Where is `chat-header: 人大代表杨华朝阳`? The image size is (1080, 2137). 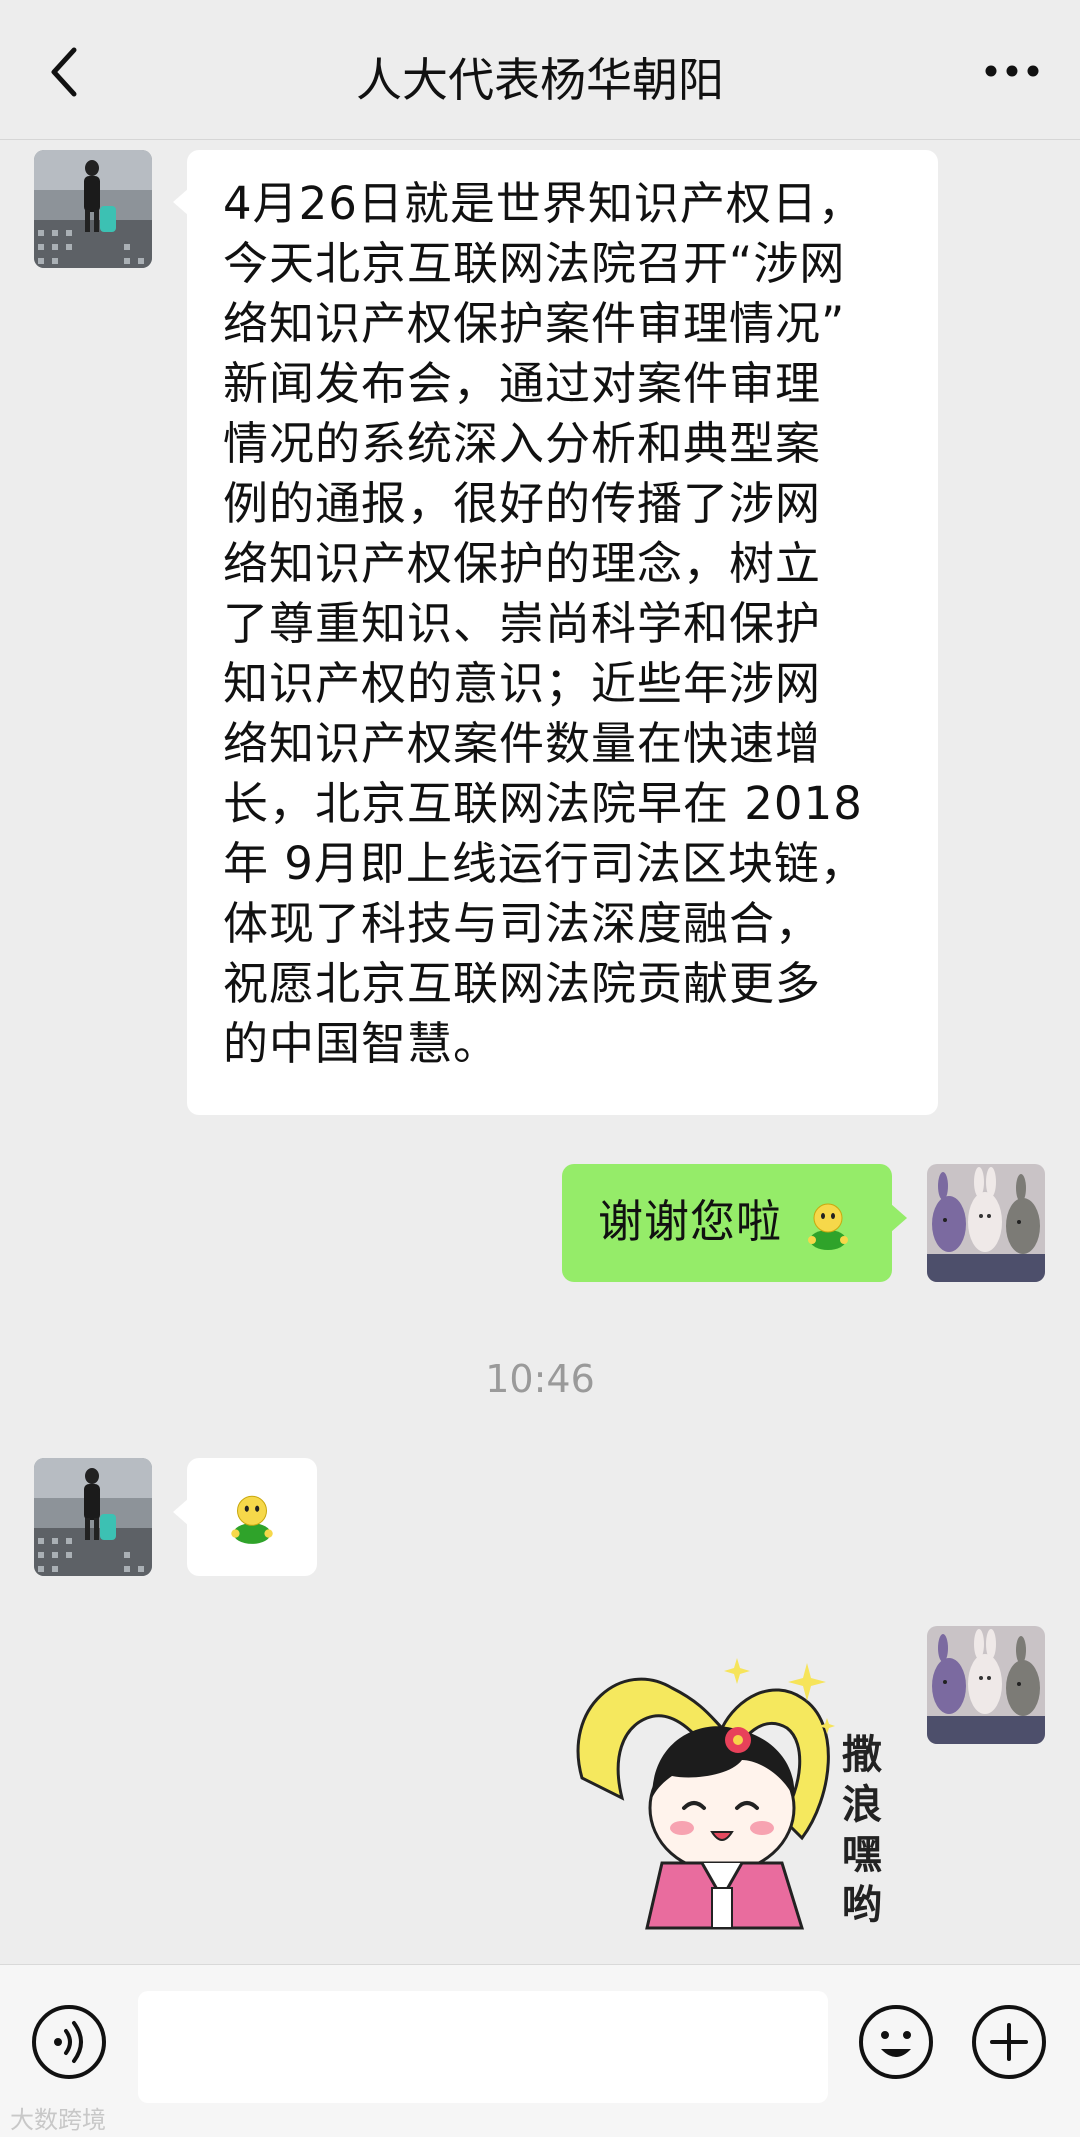 chat-header: 人大代表杨华朝阳 is located at coordinates (540, 70).